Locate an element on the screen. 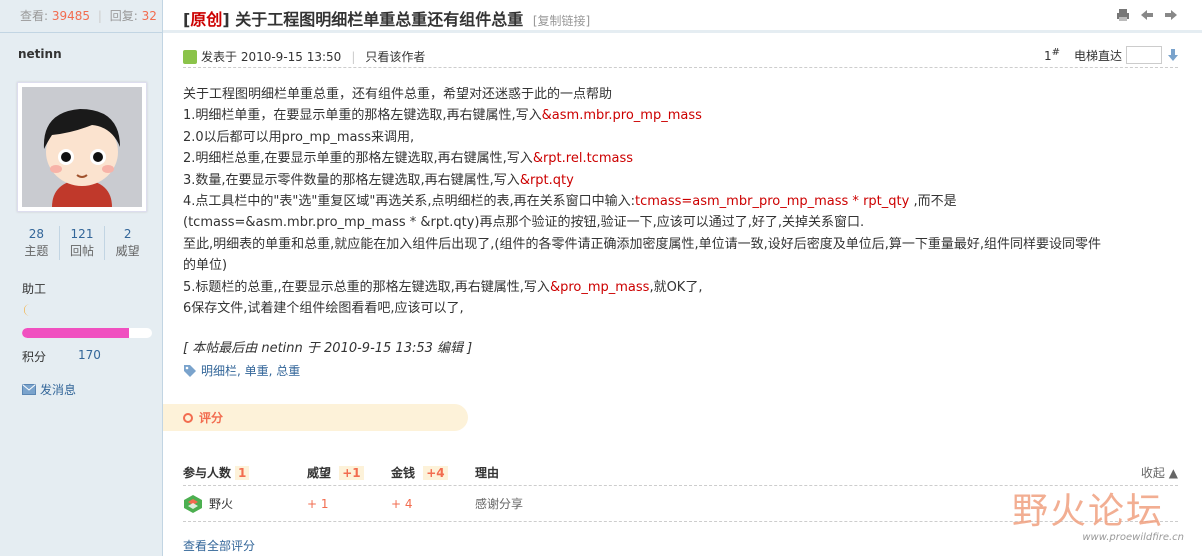 The image size is (1202, 556). col-money-label: 金钱 is located at coordinates (403, 473).